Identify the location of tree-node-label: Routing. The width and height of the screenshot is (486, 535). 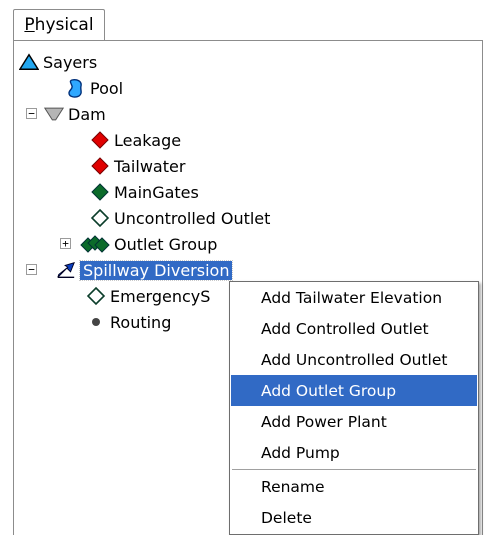
(141, 322).